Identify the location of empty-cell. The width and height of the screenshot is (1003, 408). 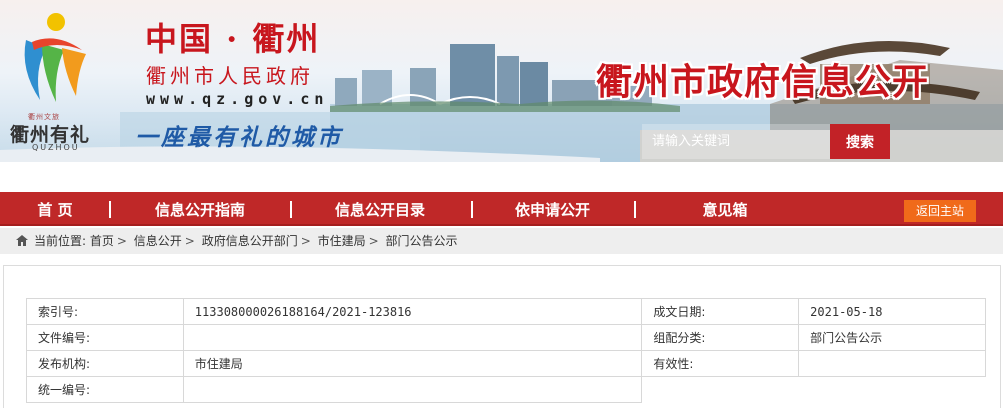
(814, 390).